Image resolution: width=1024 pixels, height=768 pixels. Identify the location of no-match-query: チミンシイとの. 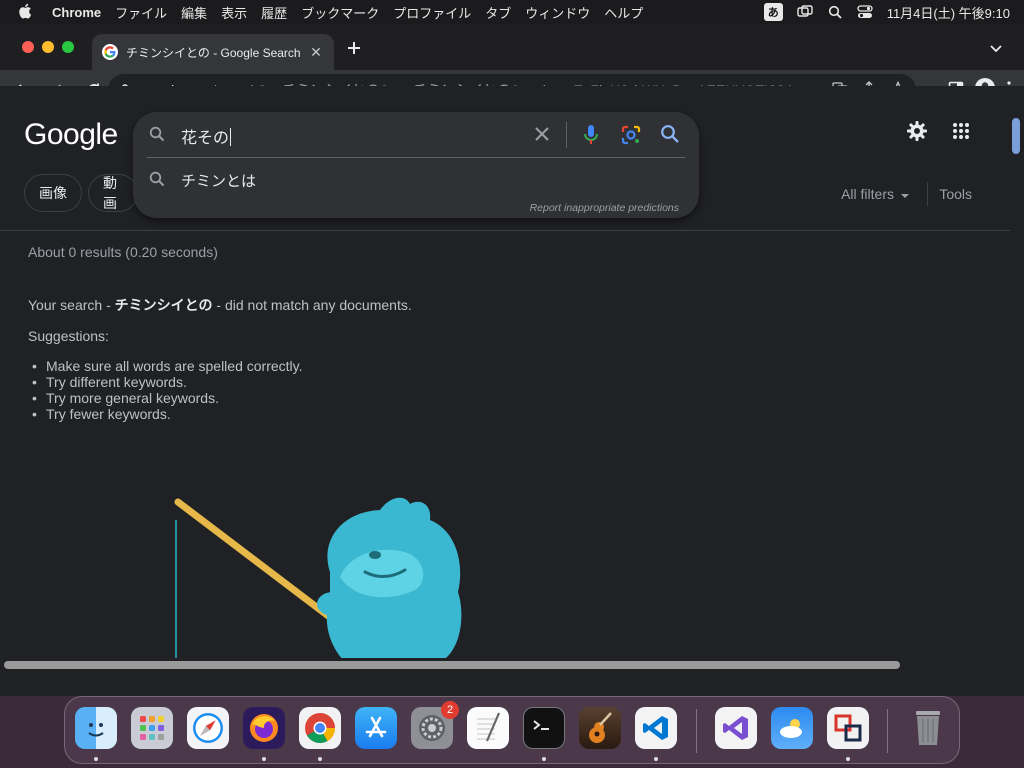
(163, 305).